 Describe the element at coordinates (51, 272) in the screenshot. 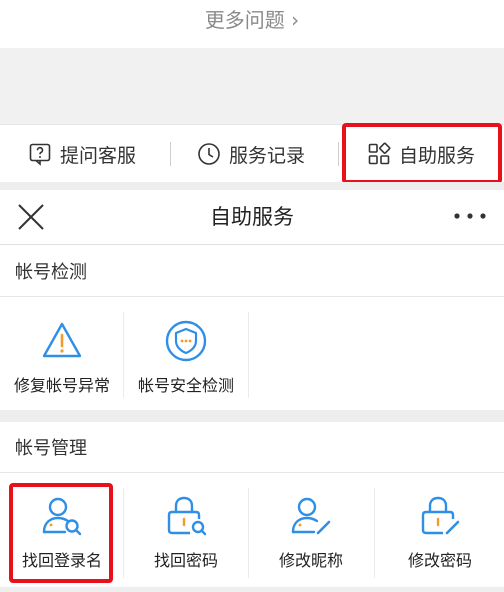

I see `section-title-account-check: 帐号检测` at that location.